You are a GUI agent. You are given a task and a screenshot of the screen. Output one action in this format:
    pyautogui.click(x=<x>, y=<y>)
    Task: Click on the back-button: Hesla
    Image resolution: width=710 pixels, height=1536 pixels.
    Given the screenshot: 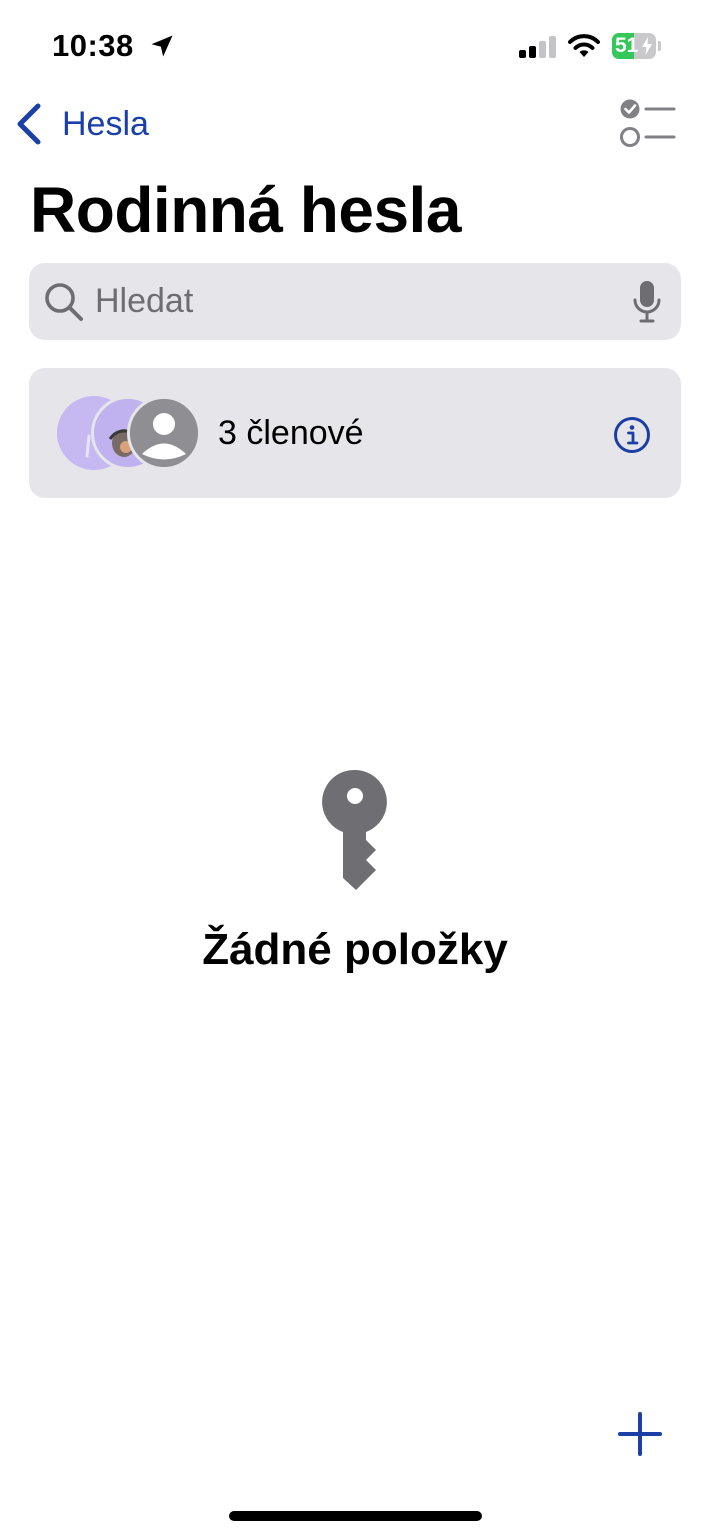 What is the action you would take?
    pyautogui.click(x=81, y=124)
    